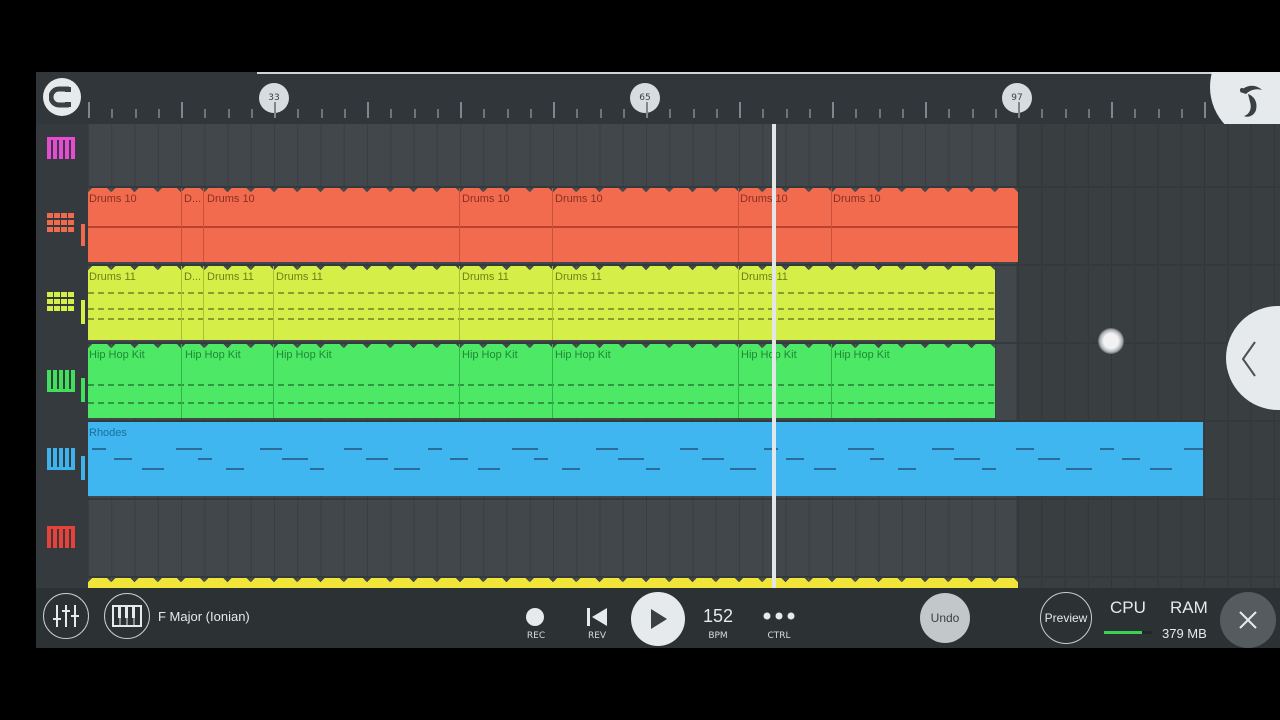 The height and width of the screenshot is (720, 1280). I want to click on piano-keys-icon, so click(127, 616).